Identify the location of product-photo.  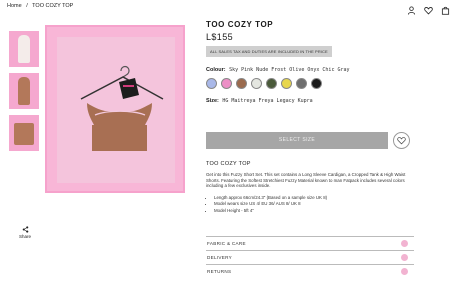
(116, 110).